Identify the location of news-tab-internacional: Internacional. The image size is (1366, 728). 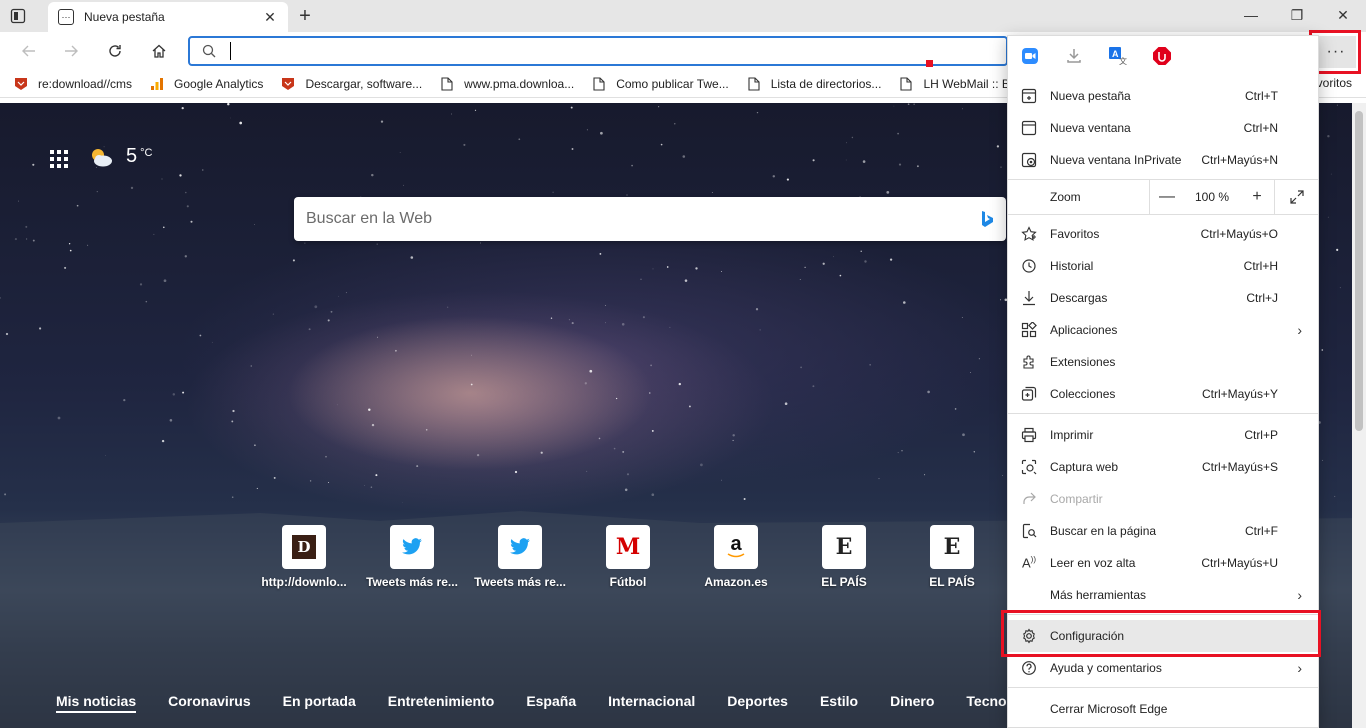
(651, 703).